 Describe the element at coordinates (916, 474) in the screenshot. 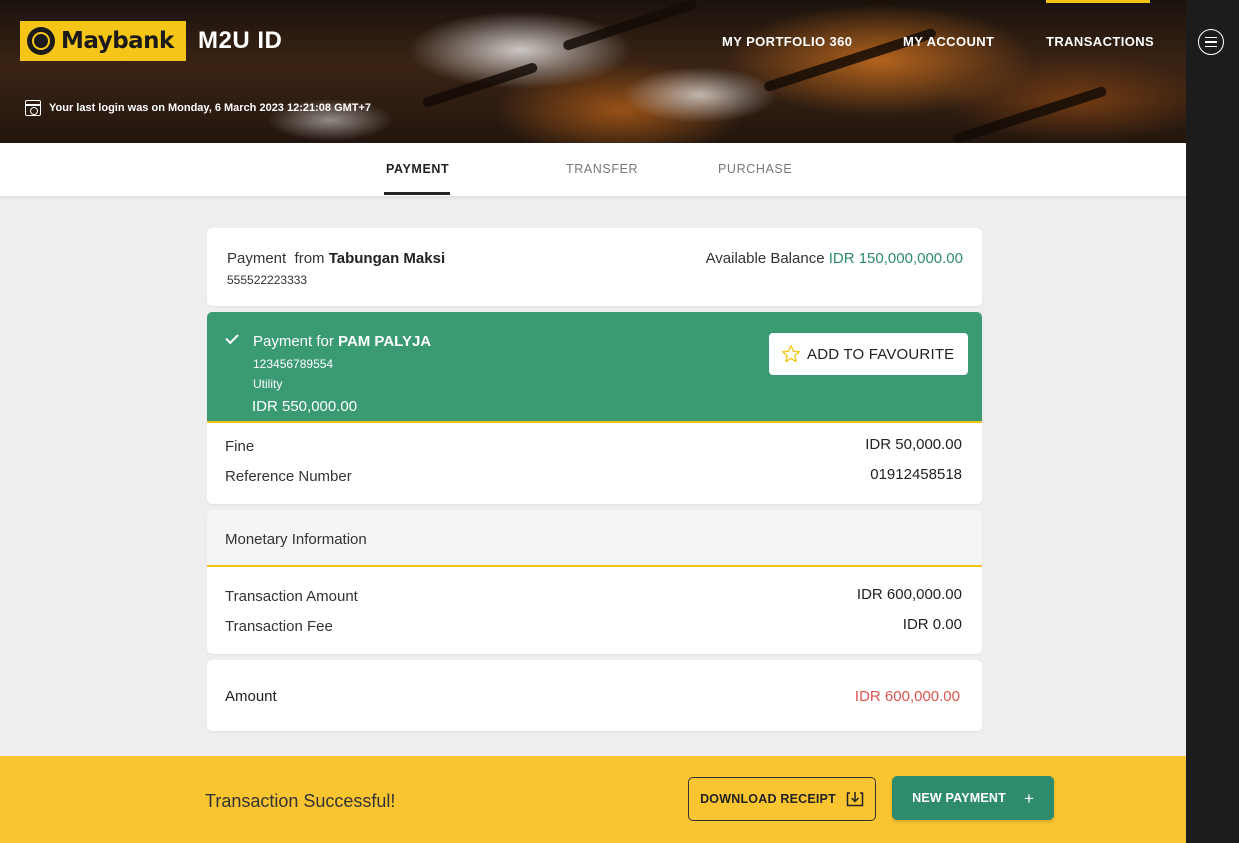

I see `reference-number-value: 01912458518` at that location.